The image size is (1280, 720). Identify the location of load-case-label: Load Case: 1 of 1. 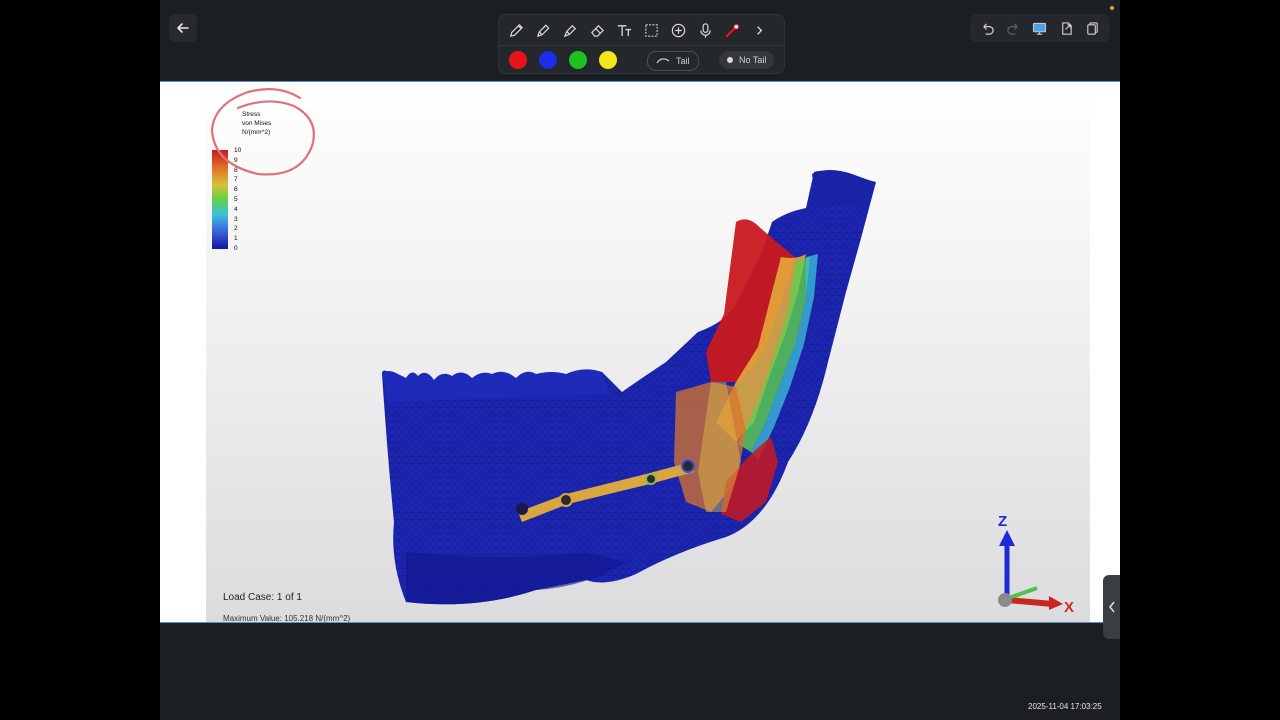
(262, 597).